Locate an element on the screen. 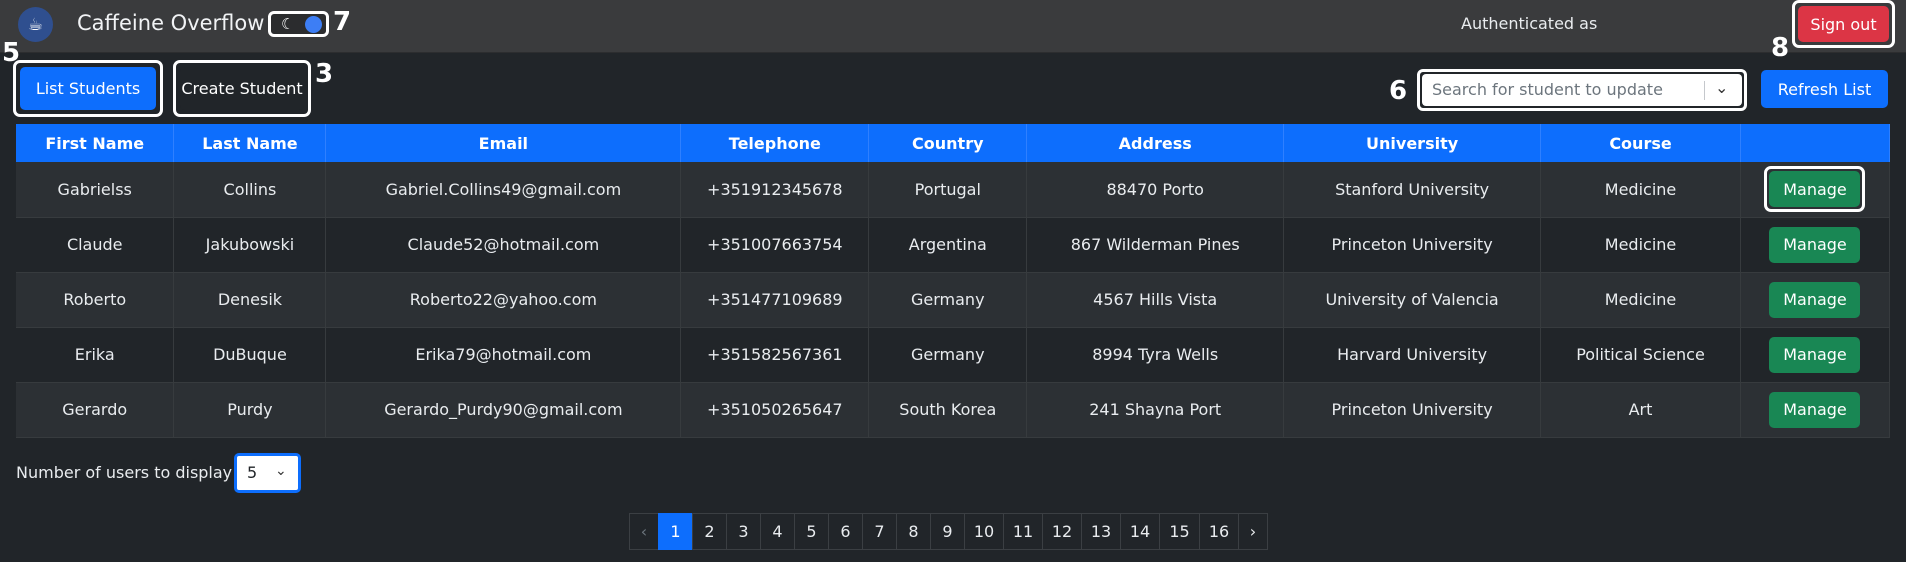  page-7: 7 is located at coordinates (879, 531).